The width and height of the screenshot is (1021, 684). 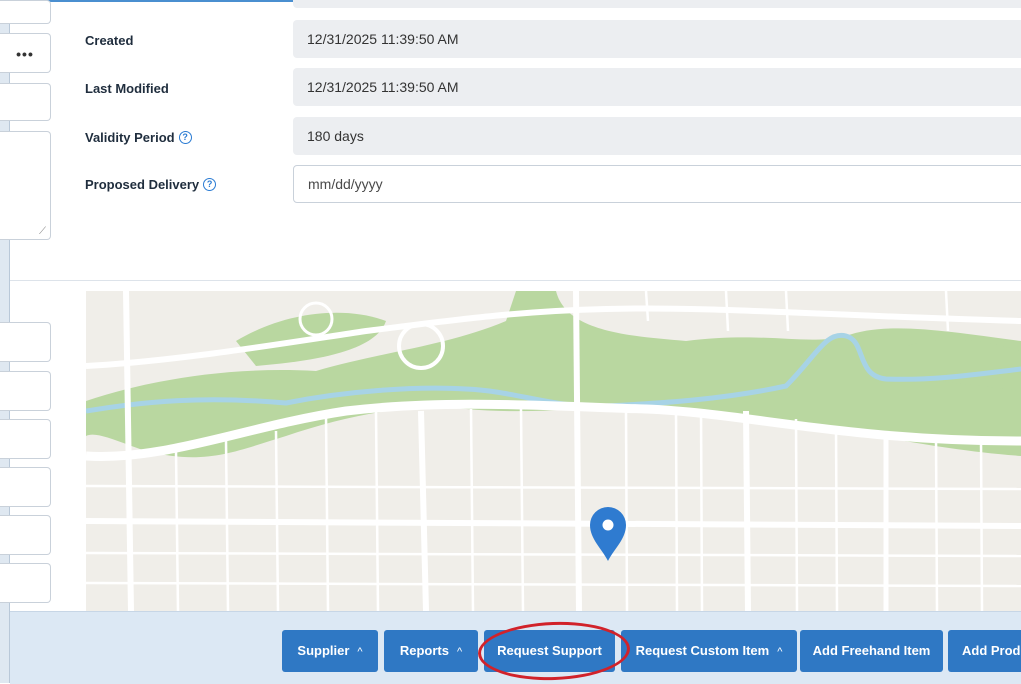 What do you see at coordinates (142, 184) in the screenshot?
I see `proposed-delivery-label-text: Proposed Delivery` at bounding box center [142, 184].